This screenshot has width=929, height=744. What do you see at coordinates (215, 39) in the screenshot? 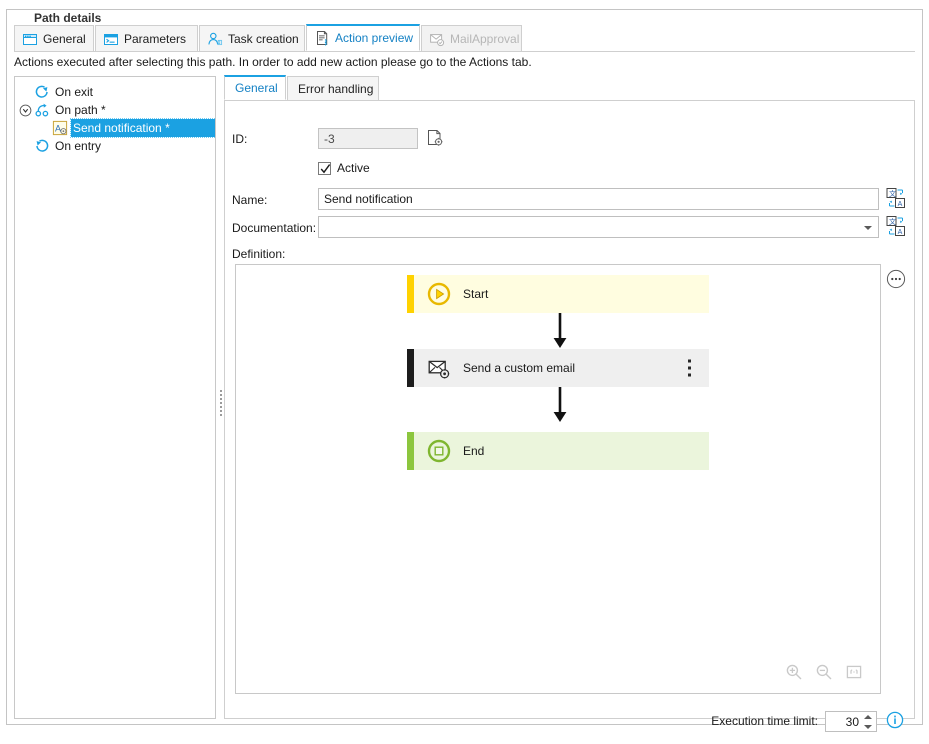
I see `user-task-icon` at bounding box center [215, 39].